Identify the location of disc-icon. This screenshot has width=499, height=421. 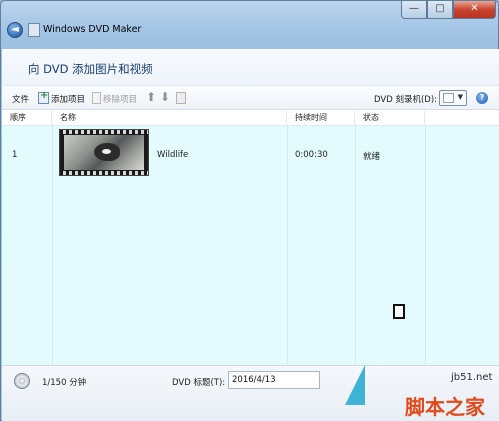
(22, 381).